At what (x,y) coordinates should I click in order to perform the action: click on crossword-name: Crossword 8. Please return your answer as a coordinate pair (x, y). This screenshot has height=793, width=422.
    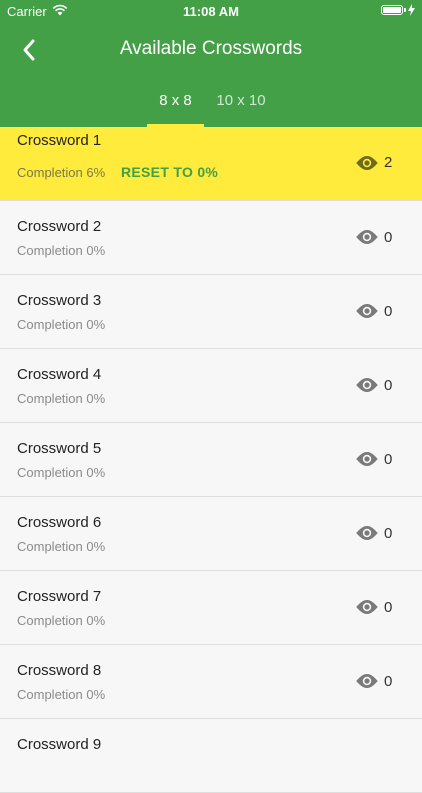
    Looking at the image, I should click on (59, 670).